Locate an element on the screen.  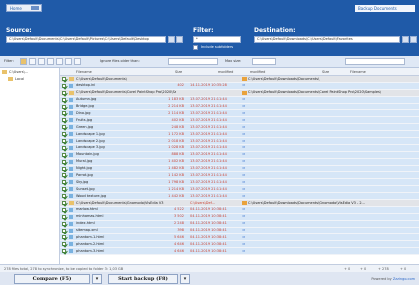
delete-files-icon is located at coordinates (77, 61).